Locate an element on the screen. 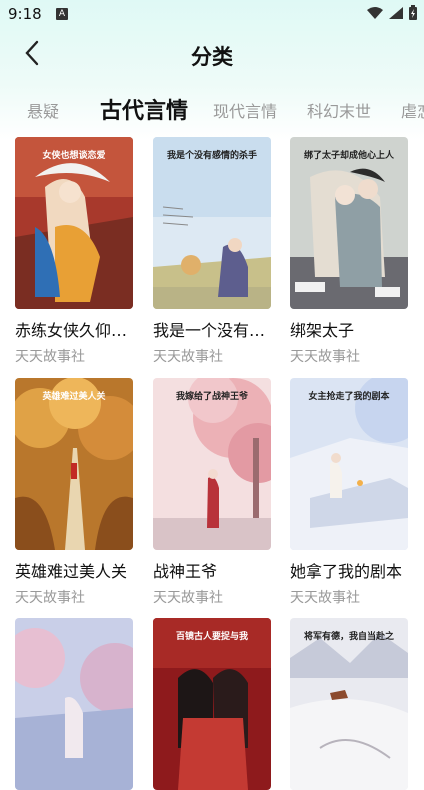  book-card: 将军有德，我自当赴之 is located at coordinates (349, 704).